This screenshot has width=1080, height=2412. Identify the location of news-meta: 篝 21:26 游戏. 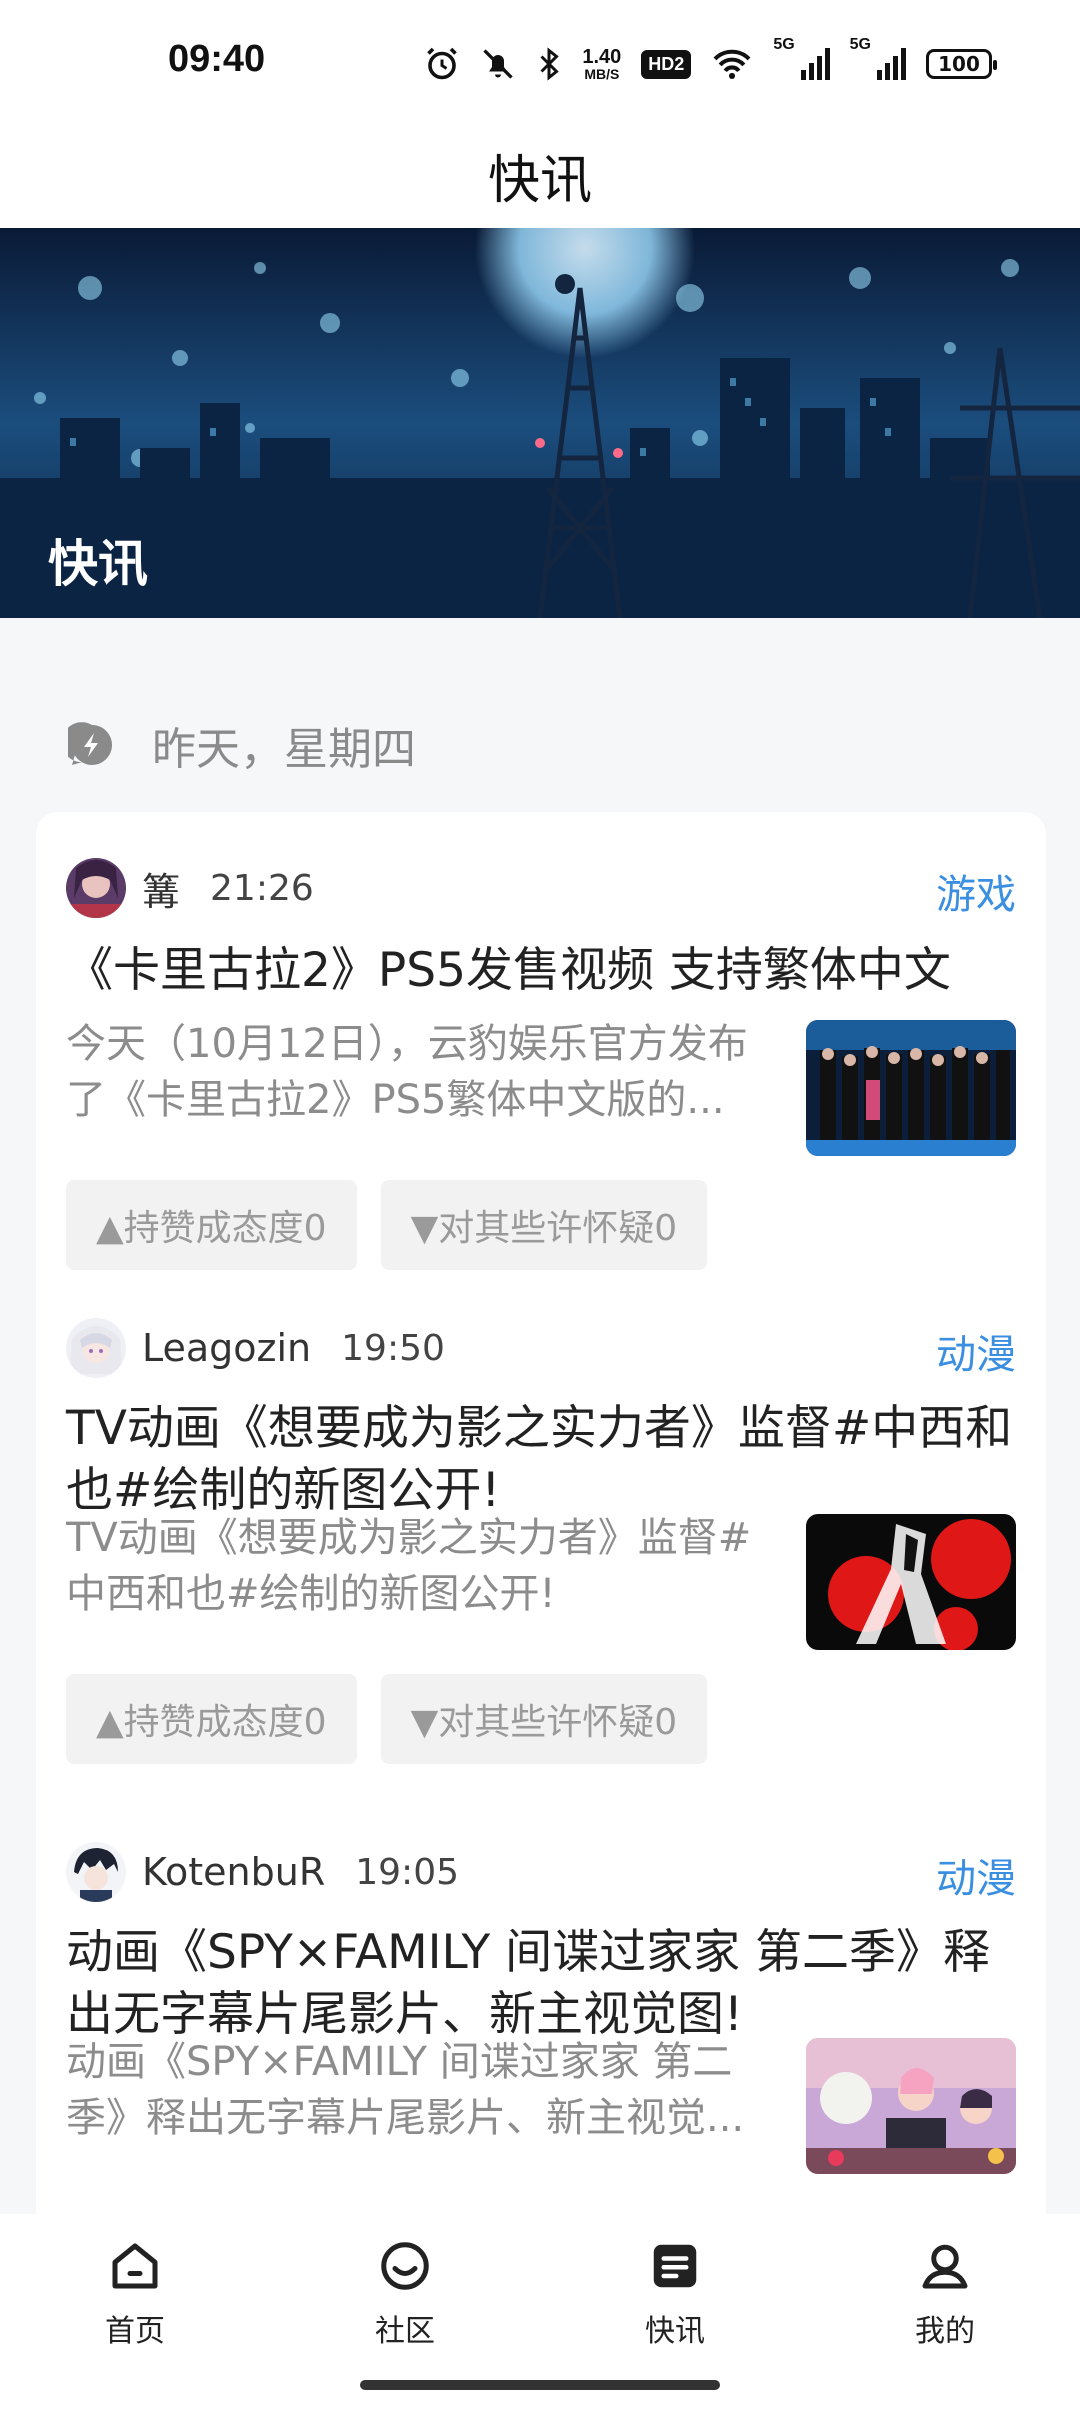
(541, 888).